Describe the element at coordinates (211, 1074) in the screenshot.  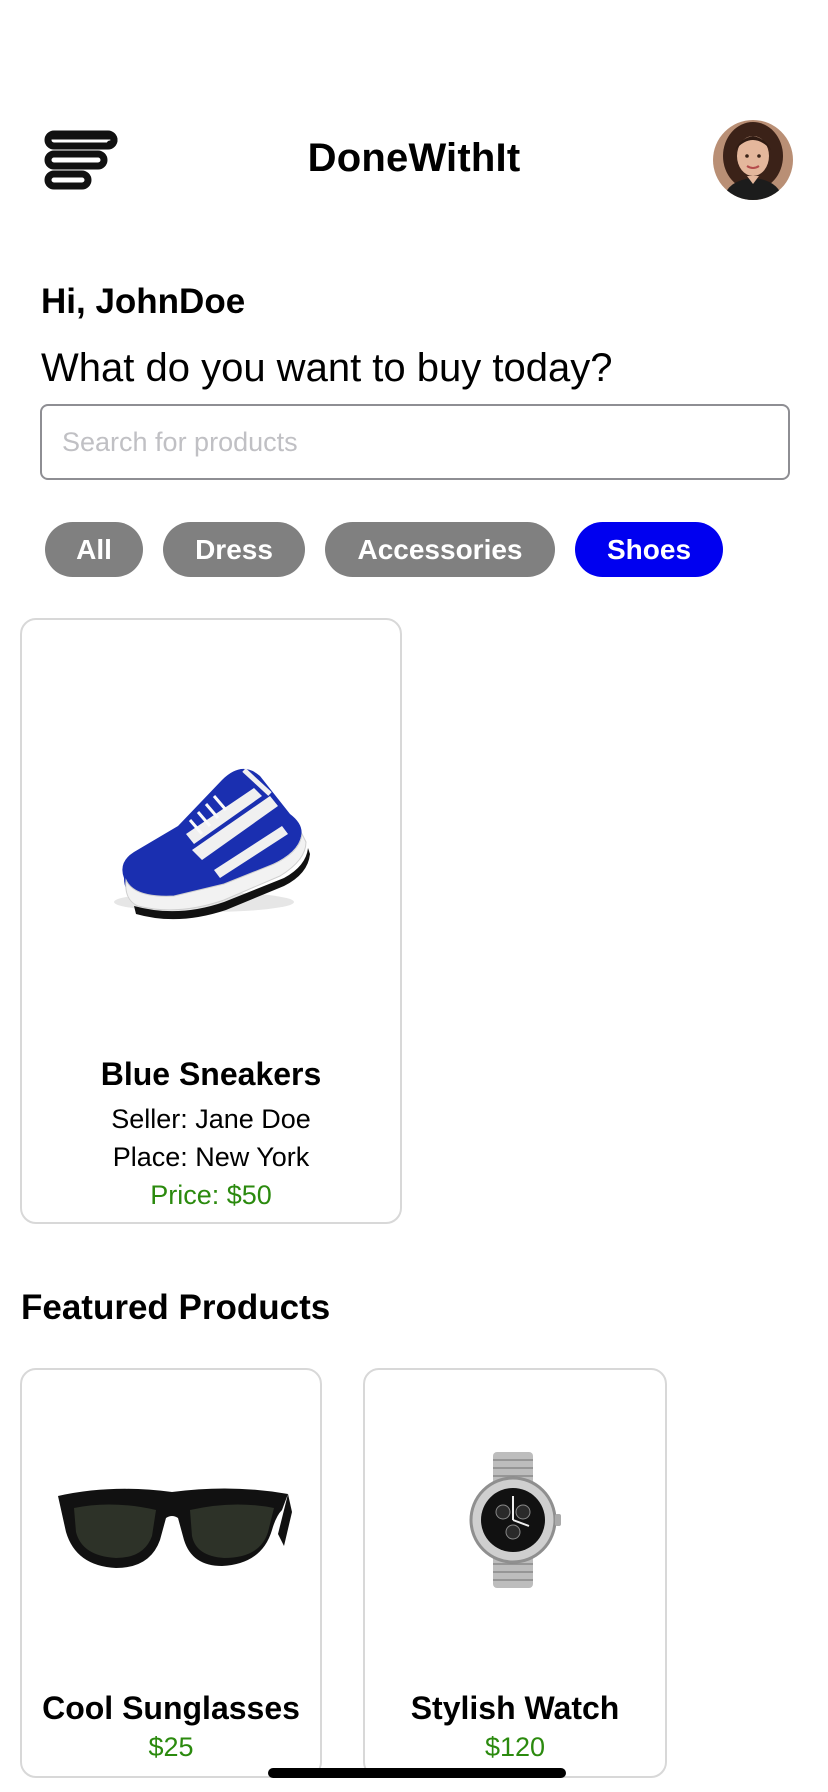
I see `product-name: Blue Sneakers` at that location.